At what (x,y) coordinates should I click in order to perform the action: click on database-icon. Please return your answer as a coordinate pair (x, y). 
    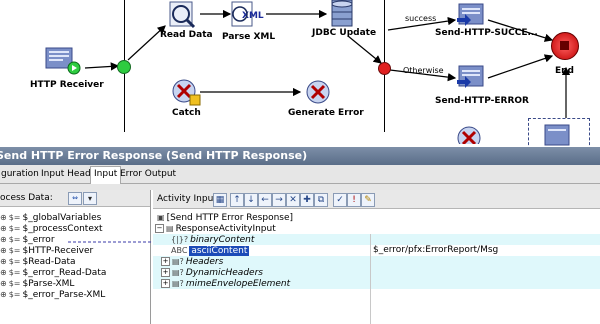
    Looking at the image, I should click on (342, 13).